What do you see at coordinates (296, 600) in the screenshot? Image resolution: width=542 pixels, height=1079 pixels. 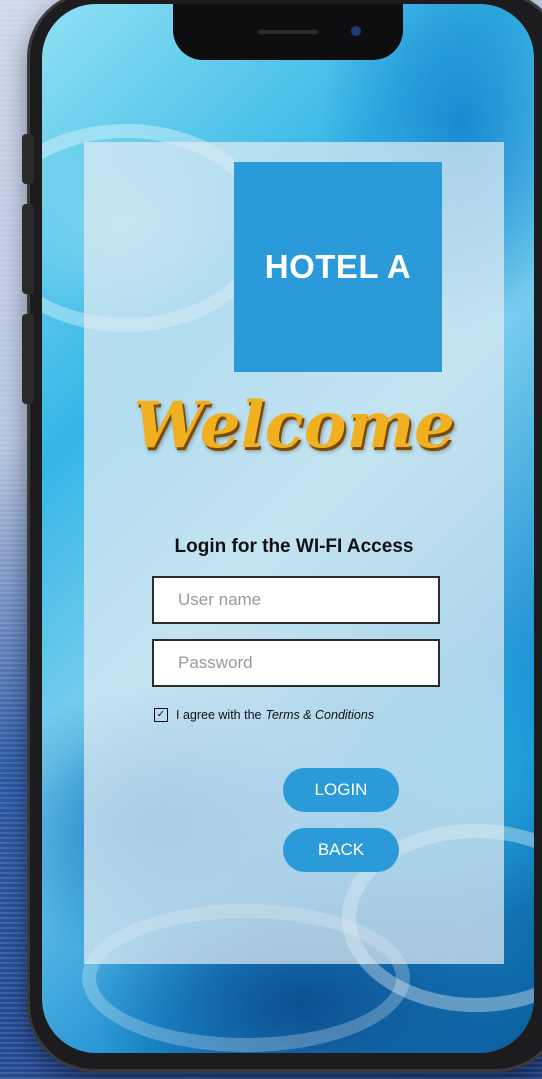 I see `username-input` at bounding box center [296, 600].